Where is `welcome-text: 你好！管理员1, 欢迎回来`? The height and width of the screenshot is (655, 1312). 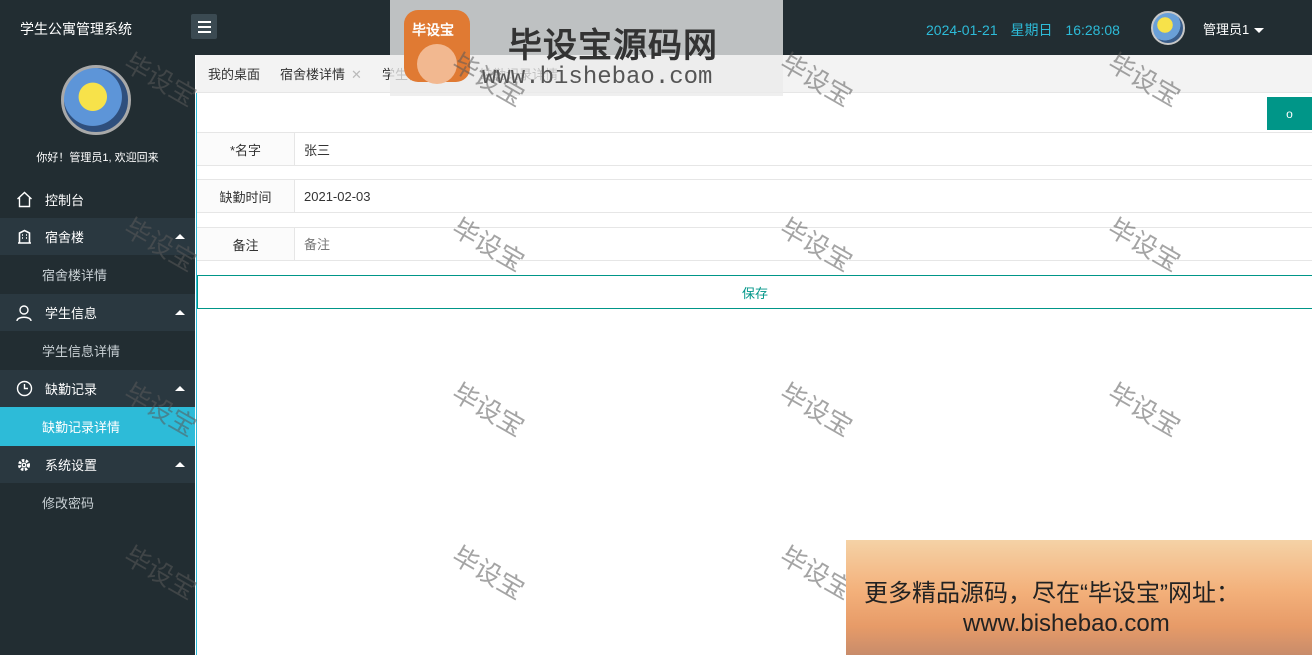 welcome-text: 你好！管理员1, 欢迎回来 is located at coordinates (97, 158).